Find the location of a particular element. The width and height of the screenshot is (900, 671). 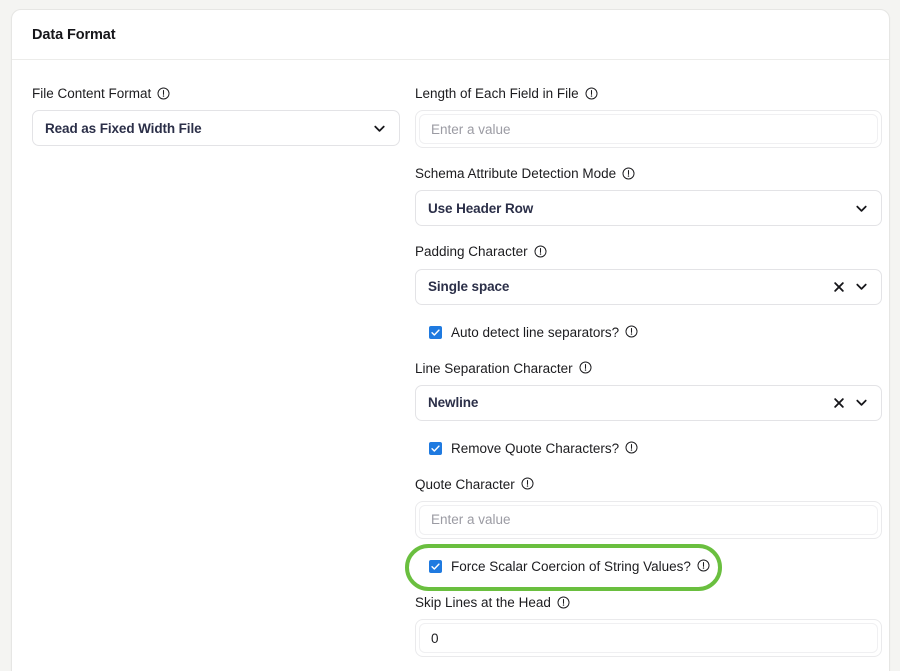

label-quote-character: Quote Character is located at coordinates (648, 485).